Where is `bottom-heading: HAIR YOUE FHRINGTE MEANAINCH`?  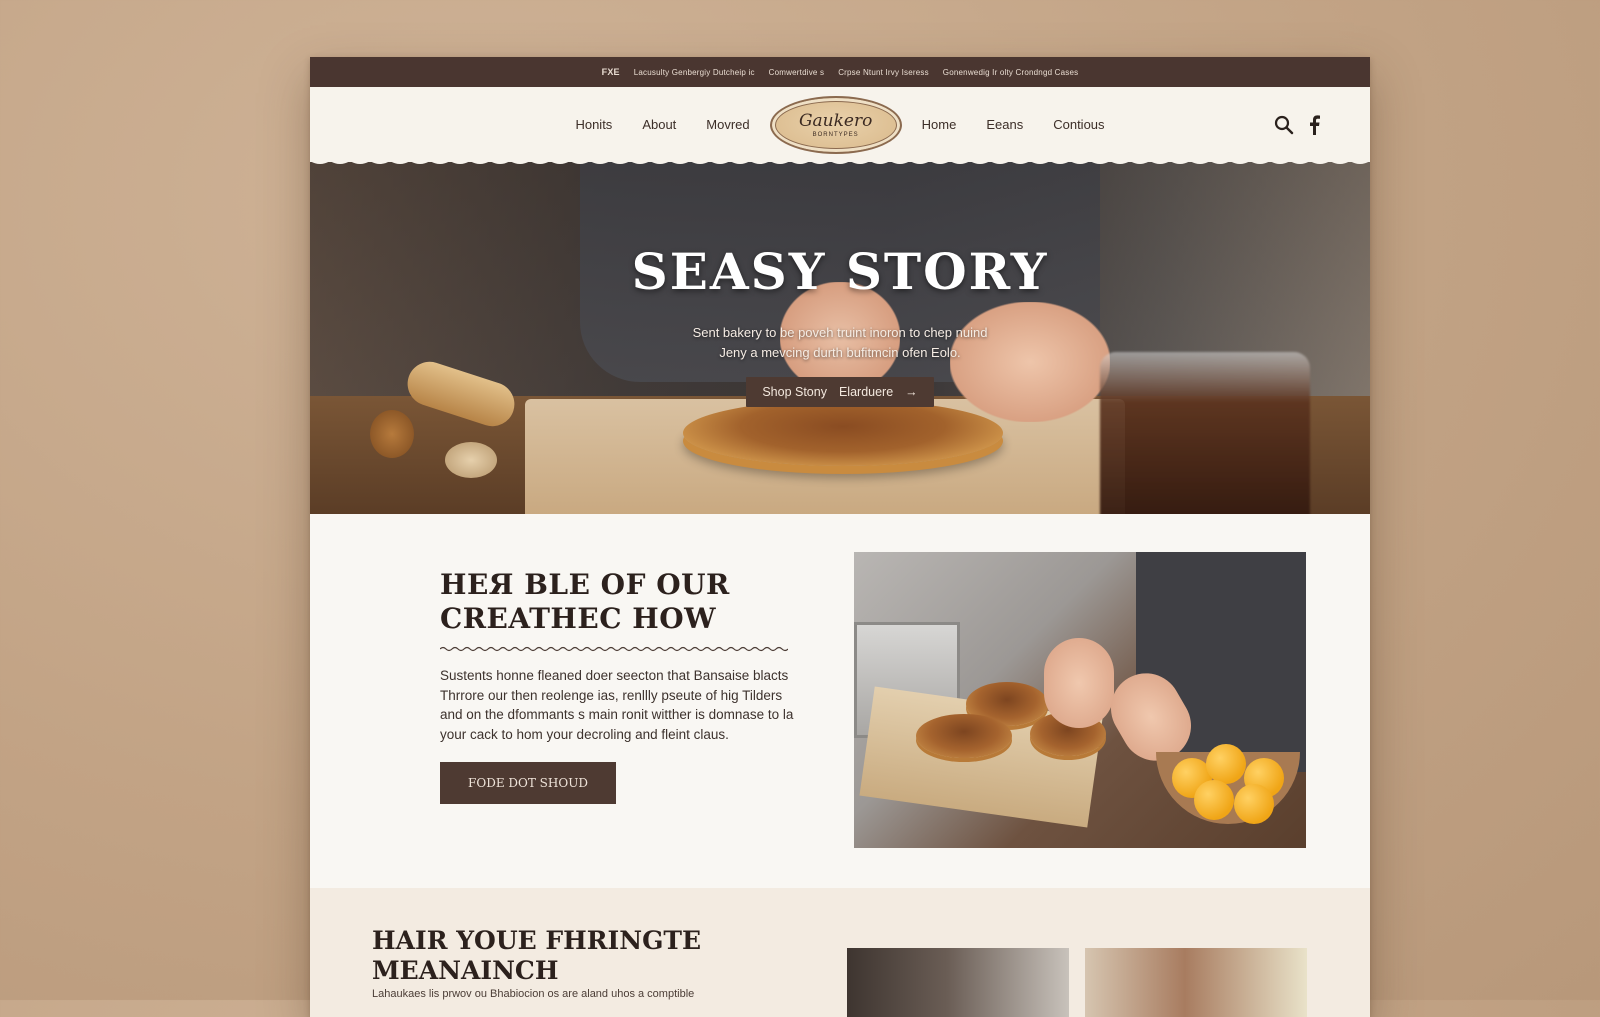 bottom-heading: HAIR YOUE FHRINGTE MEANAINCH is located at coordinates (536, 956).